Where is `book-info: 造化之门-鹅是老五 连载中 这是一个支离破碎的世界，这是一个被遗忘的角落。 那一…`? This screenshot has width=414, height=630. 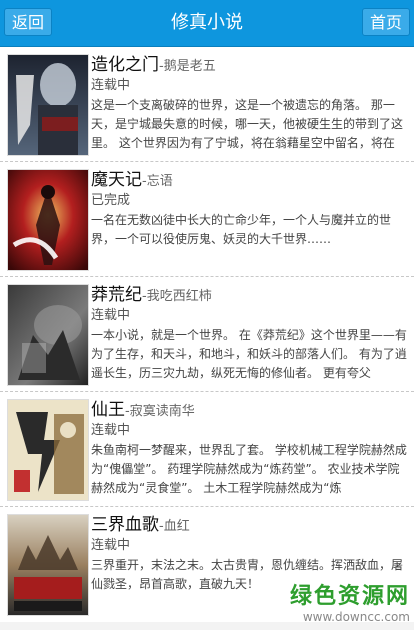 book-info: 造化之门-鹅是老五 连载中 这是一个支离破碎的世界，这是一个被遗忘的角落。 那一… is located at coordinates (249, 103).